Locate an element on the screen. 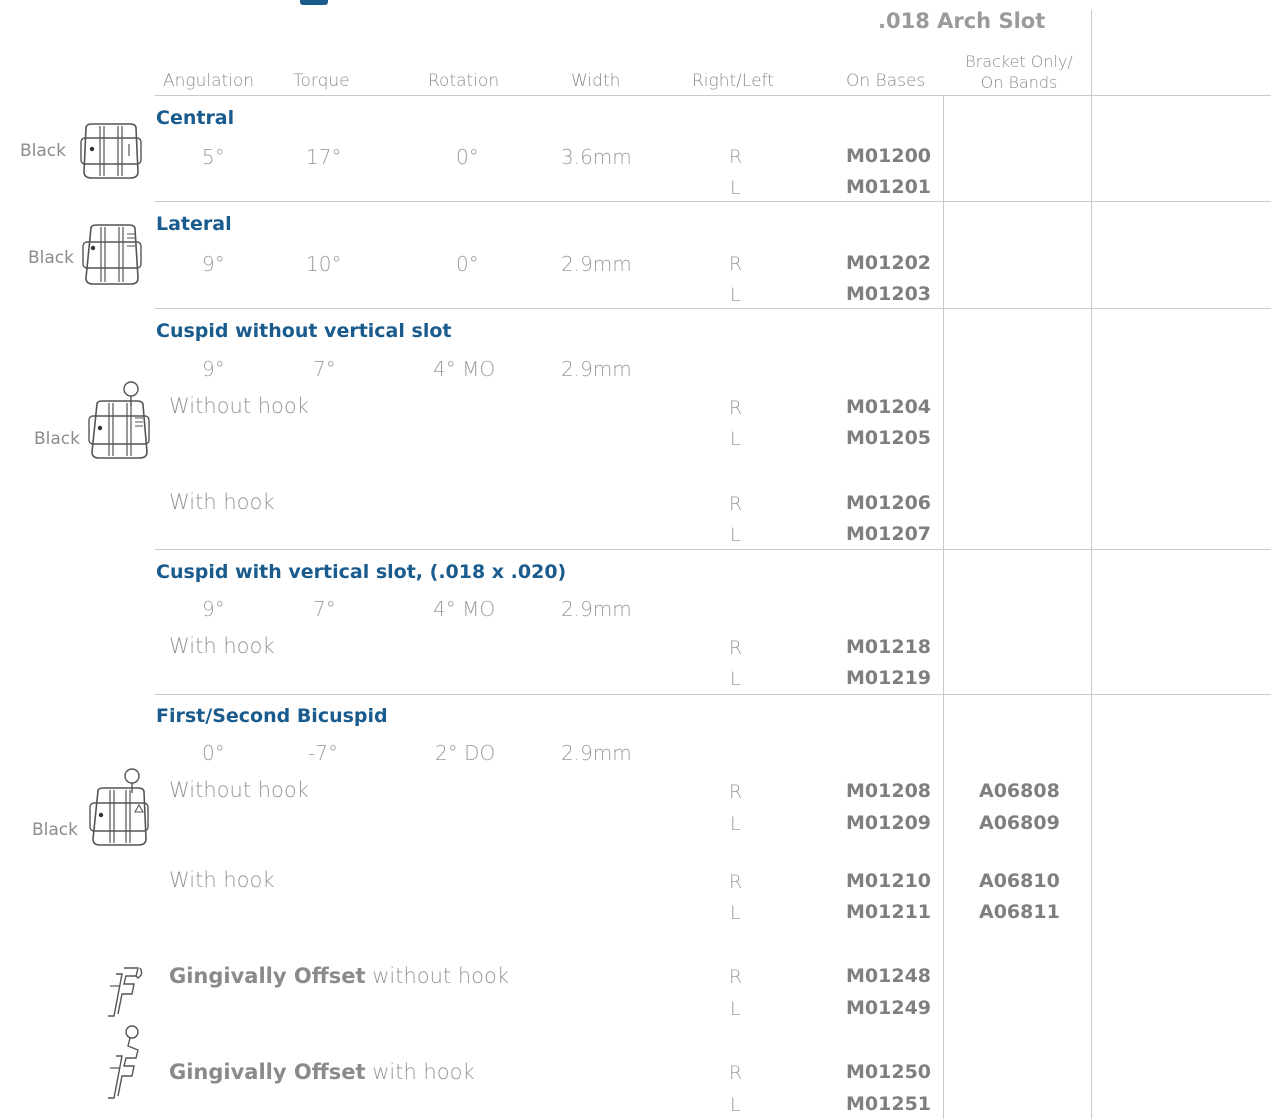  gingival2-r-code: M01250 is located at coordinates (889, 1072).